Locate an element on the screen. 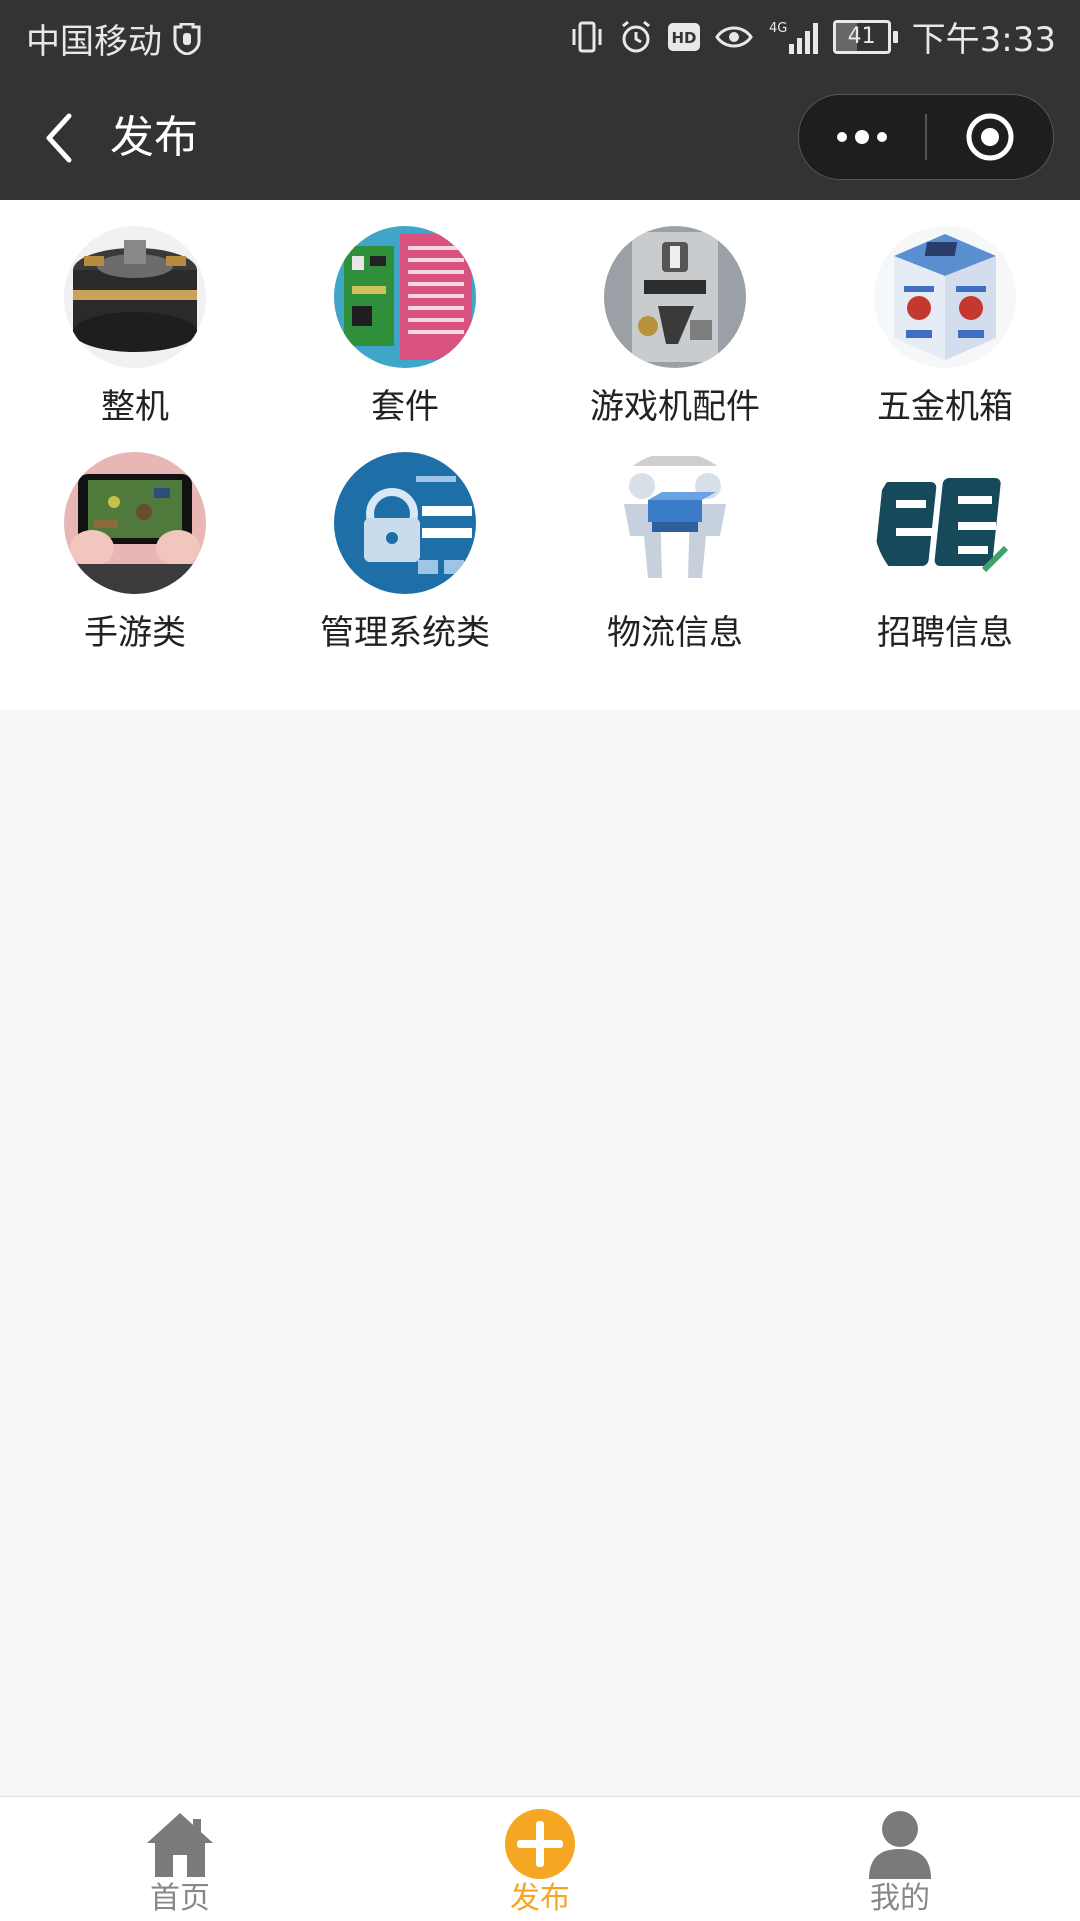 Image resolution: width=1080 pixels, height=1921 pixels. close-program-button is located at coordinates (990, 137).